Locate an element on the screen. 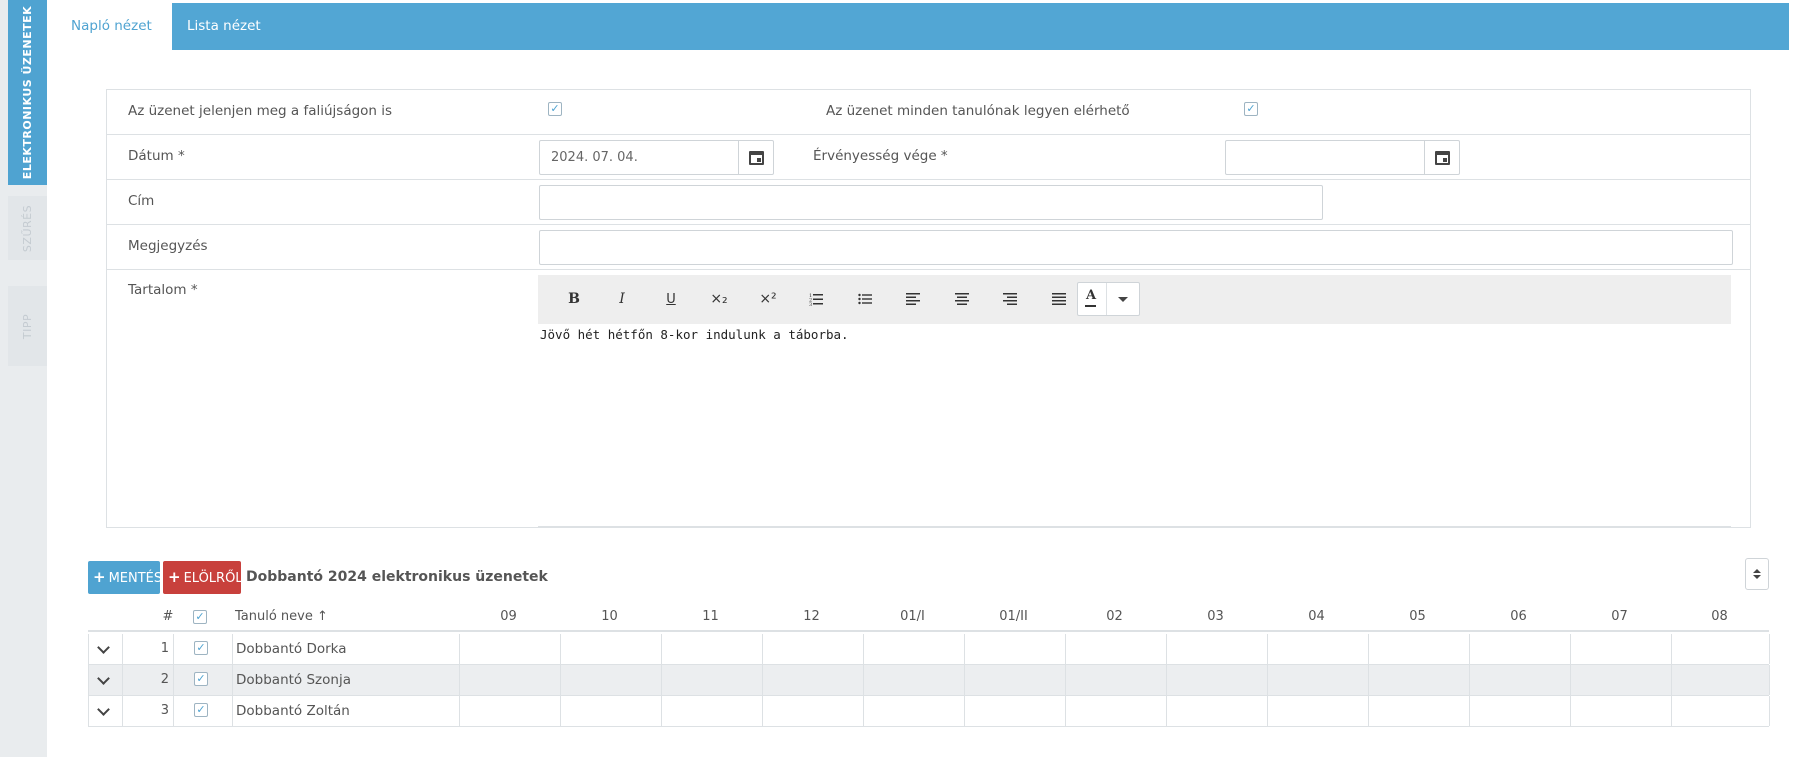 The height and width of the screenshot is (757, 1795). table-row: 3 ✓ Dobbantó Zoltán is located at coordinates (929, 711).